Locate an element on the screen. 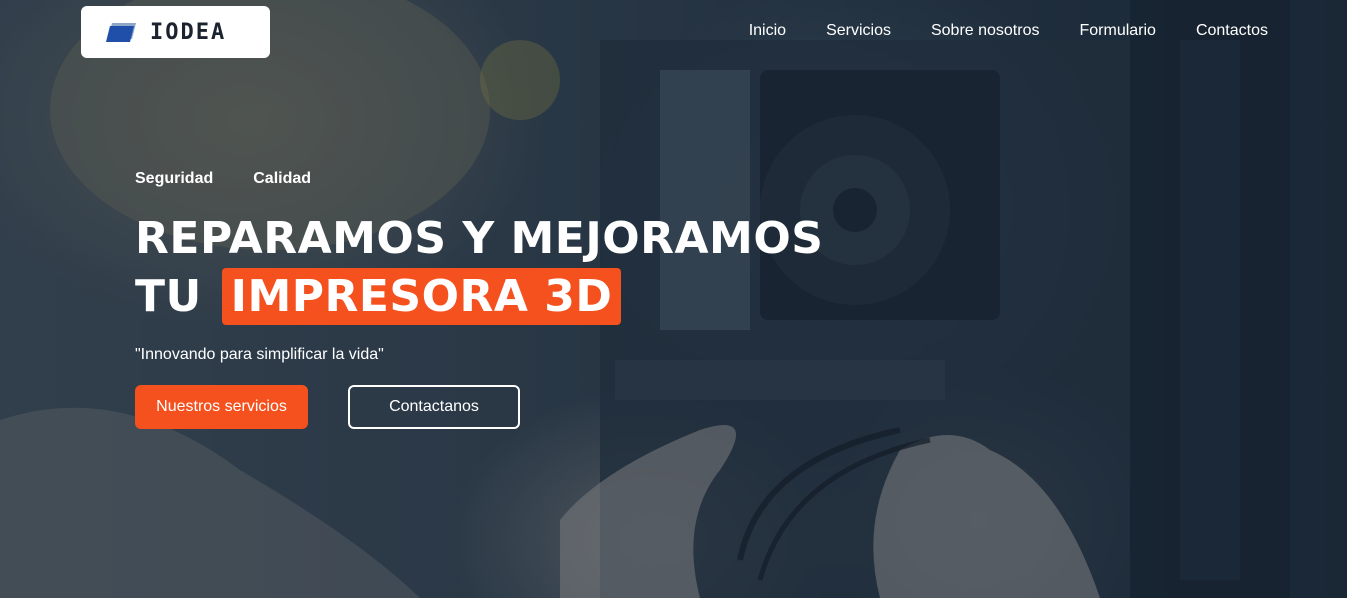 The height and width of the screenshot is (598, 1347). headline-line-1: REPARAMOS Y MEJORAMOS is located at coordinates (479, 238).